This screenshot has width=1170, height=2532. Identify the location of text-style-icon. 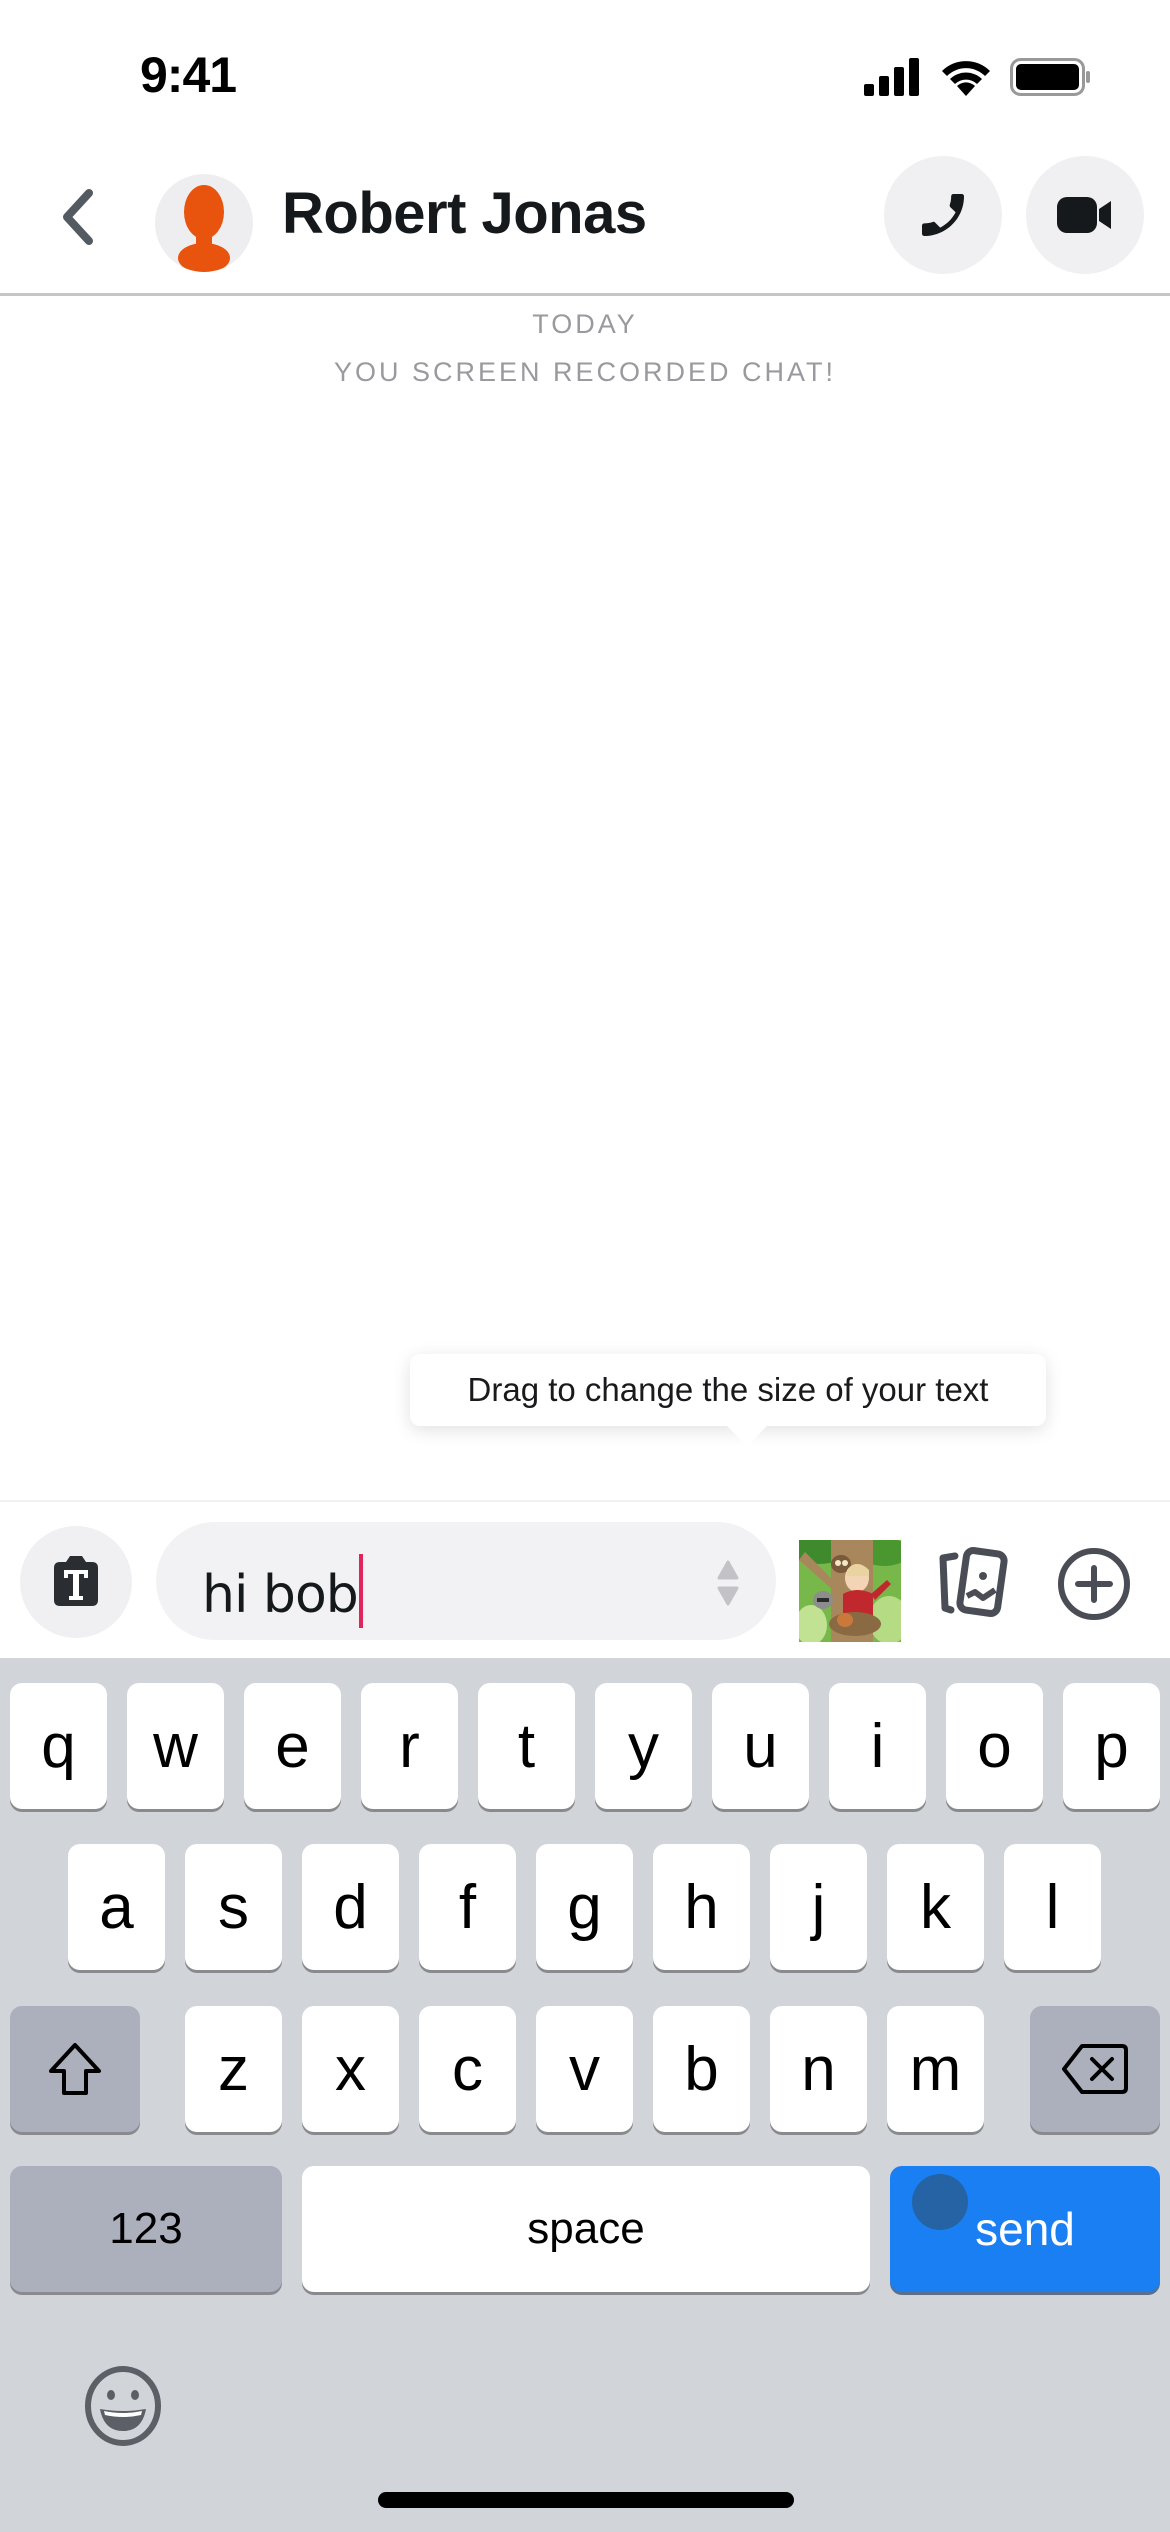
(76, 1581).